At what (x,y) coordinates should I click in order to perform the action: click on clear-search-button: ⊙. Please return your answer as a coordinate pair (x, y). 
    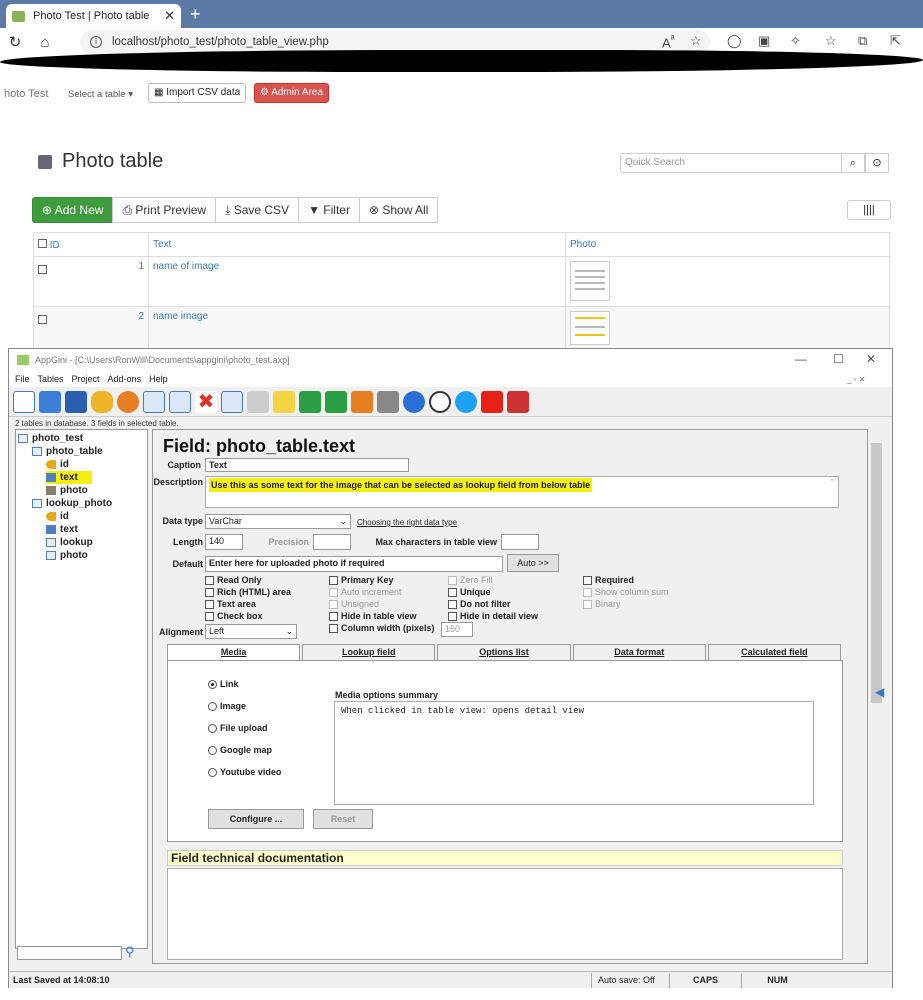
    Looking at the image, I should click on (877, 163).